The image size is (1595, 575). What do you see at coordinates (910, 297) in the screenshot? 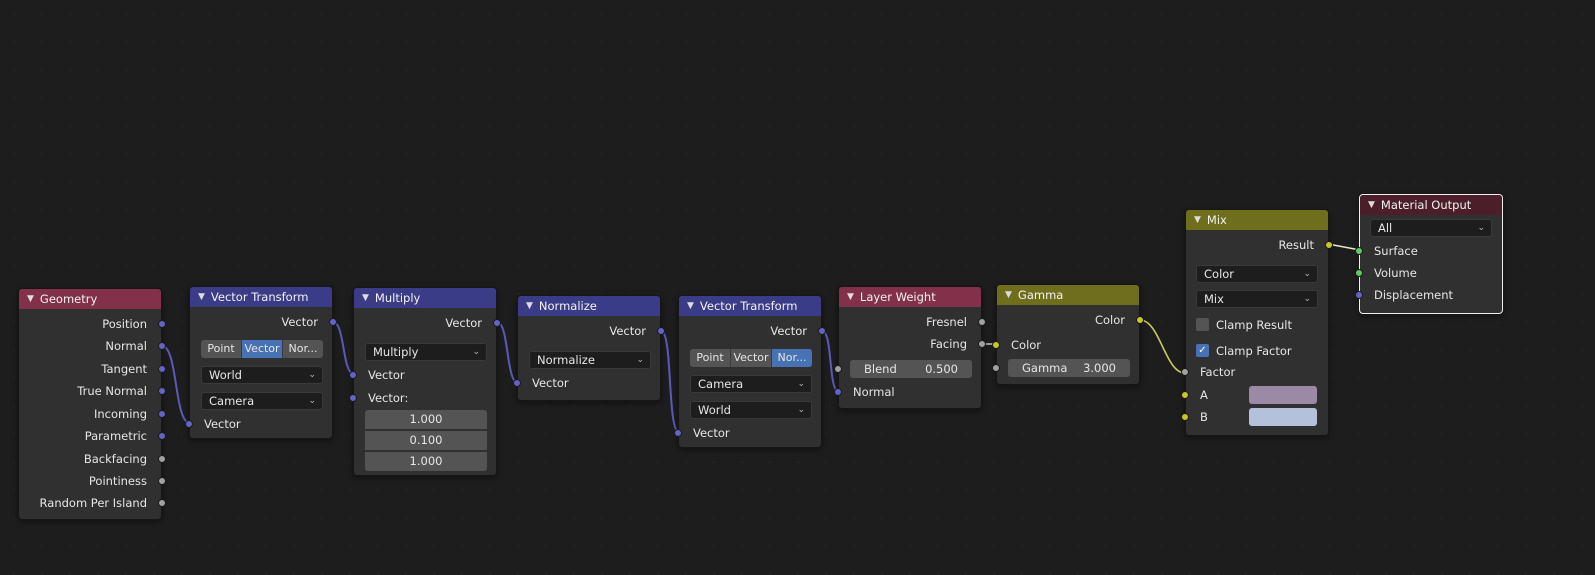
I see `node-header: ▼ Layer Weight` at bounding box center [910, 297].